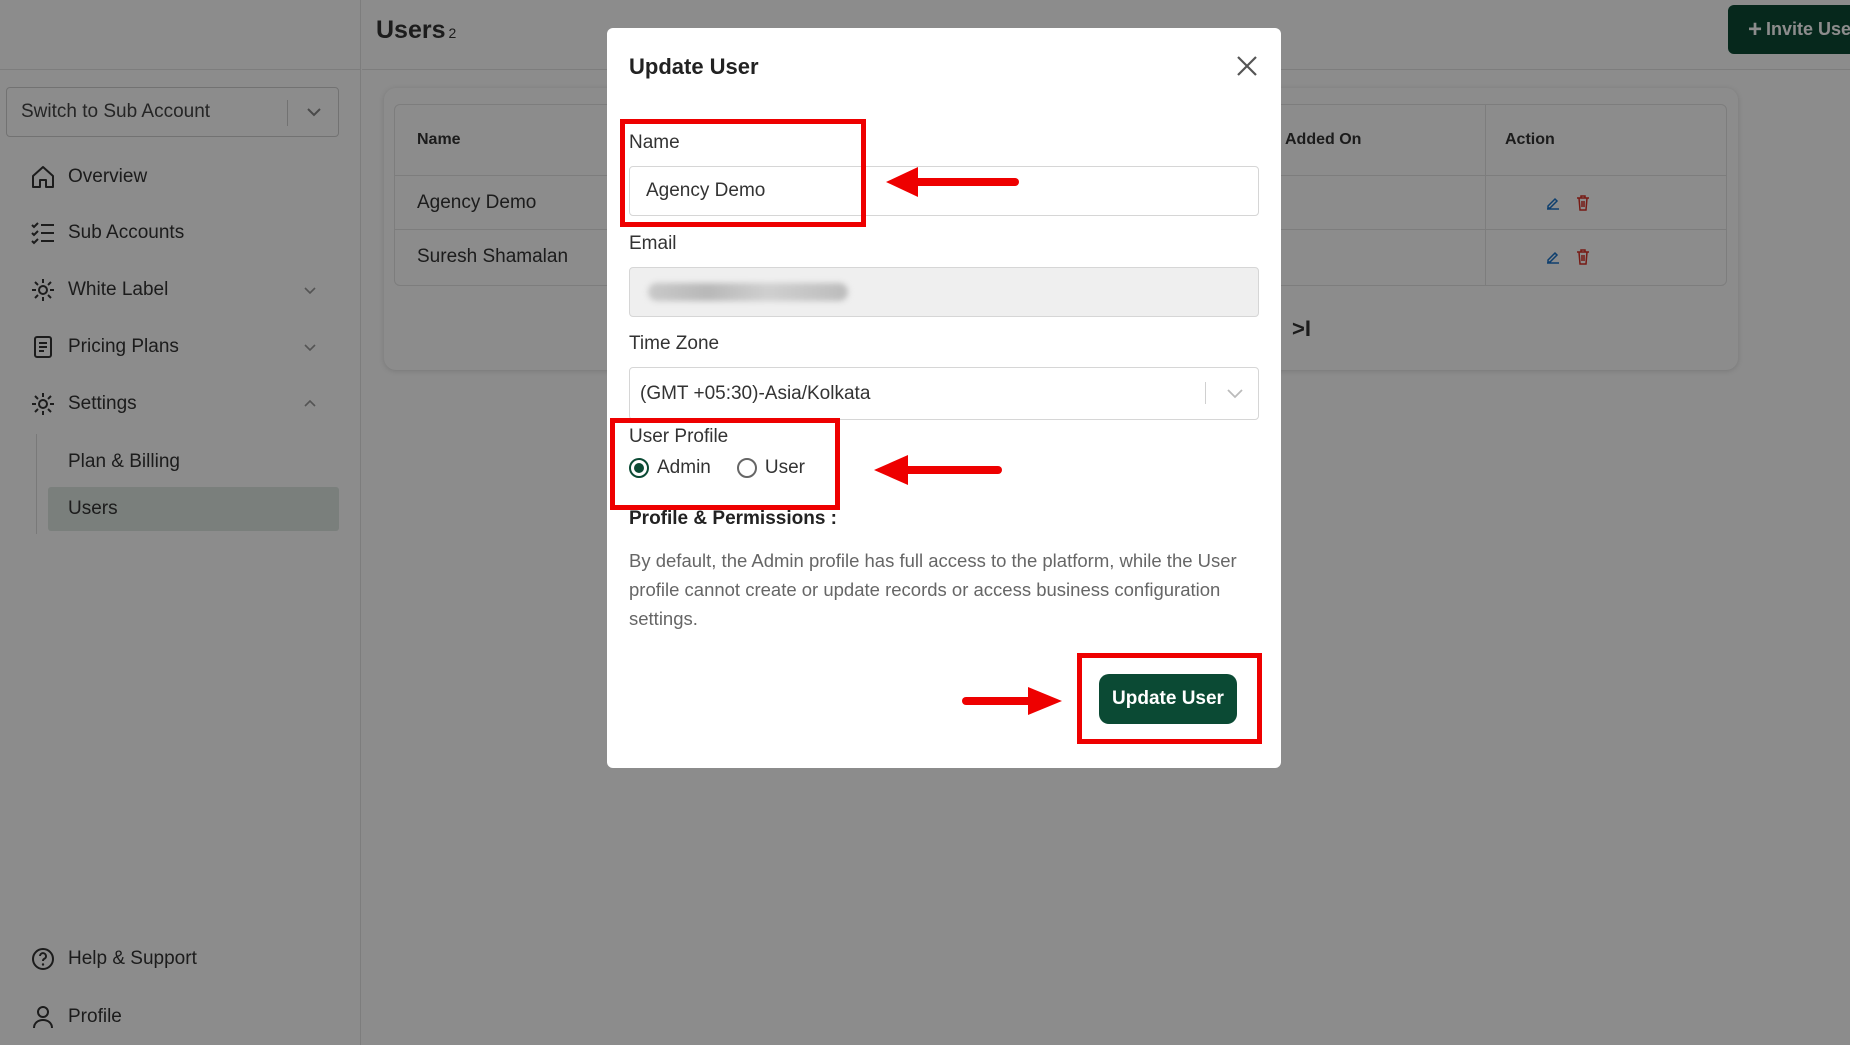 The width and height of the screenshot is (1850, 1045). Describe the element at coordinates (944, 393) in the screenshot. I see `timezone-select: (GMT +05:30)-Asia/Kolkata` at that location.